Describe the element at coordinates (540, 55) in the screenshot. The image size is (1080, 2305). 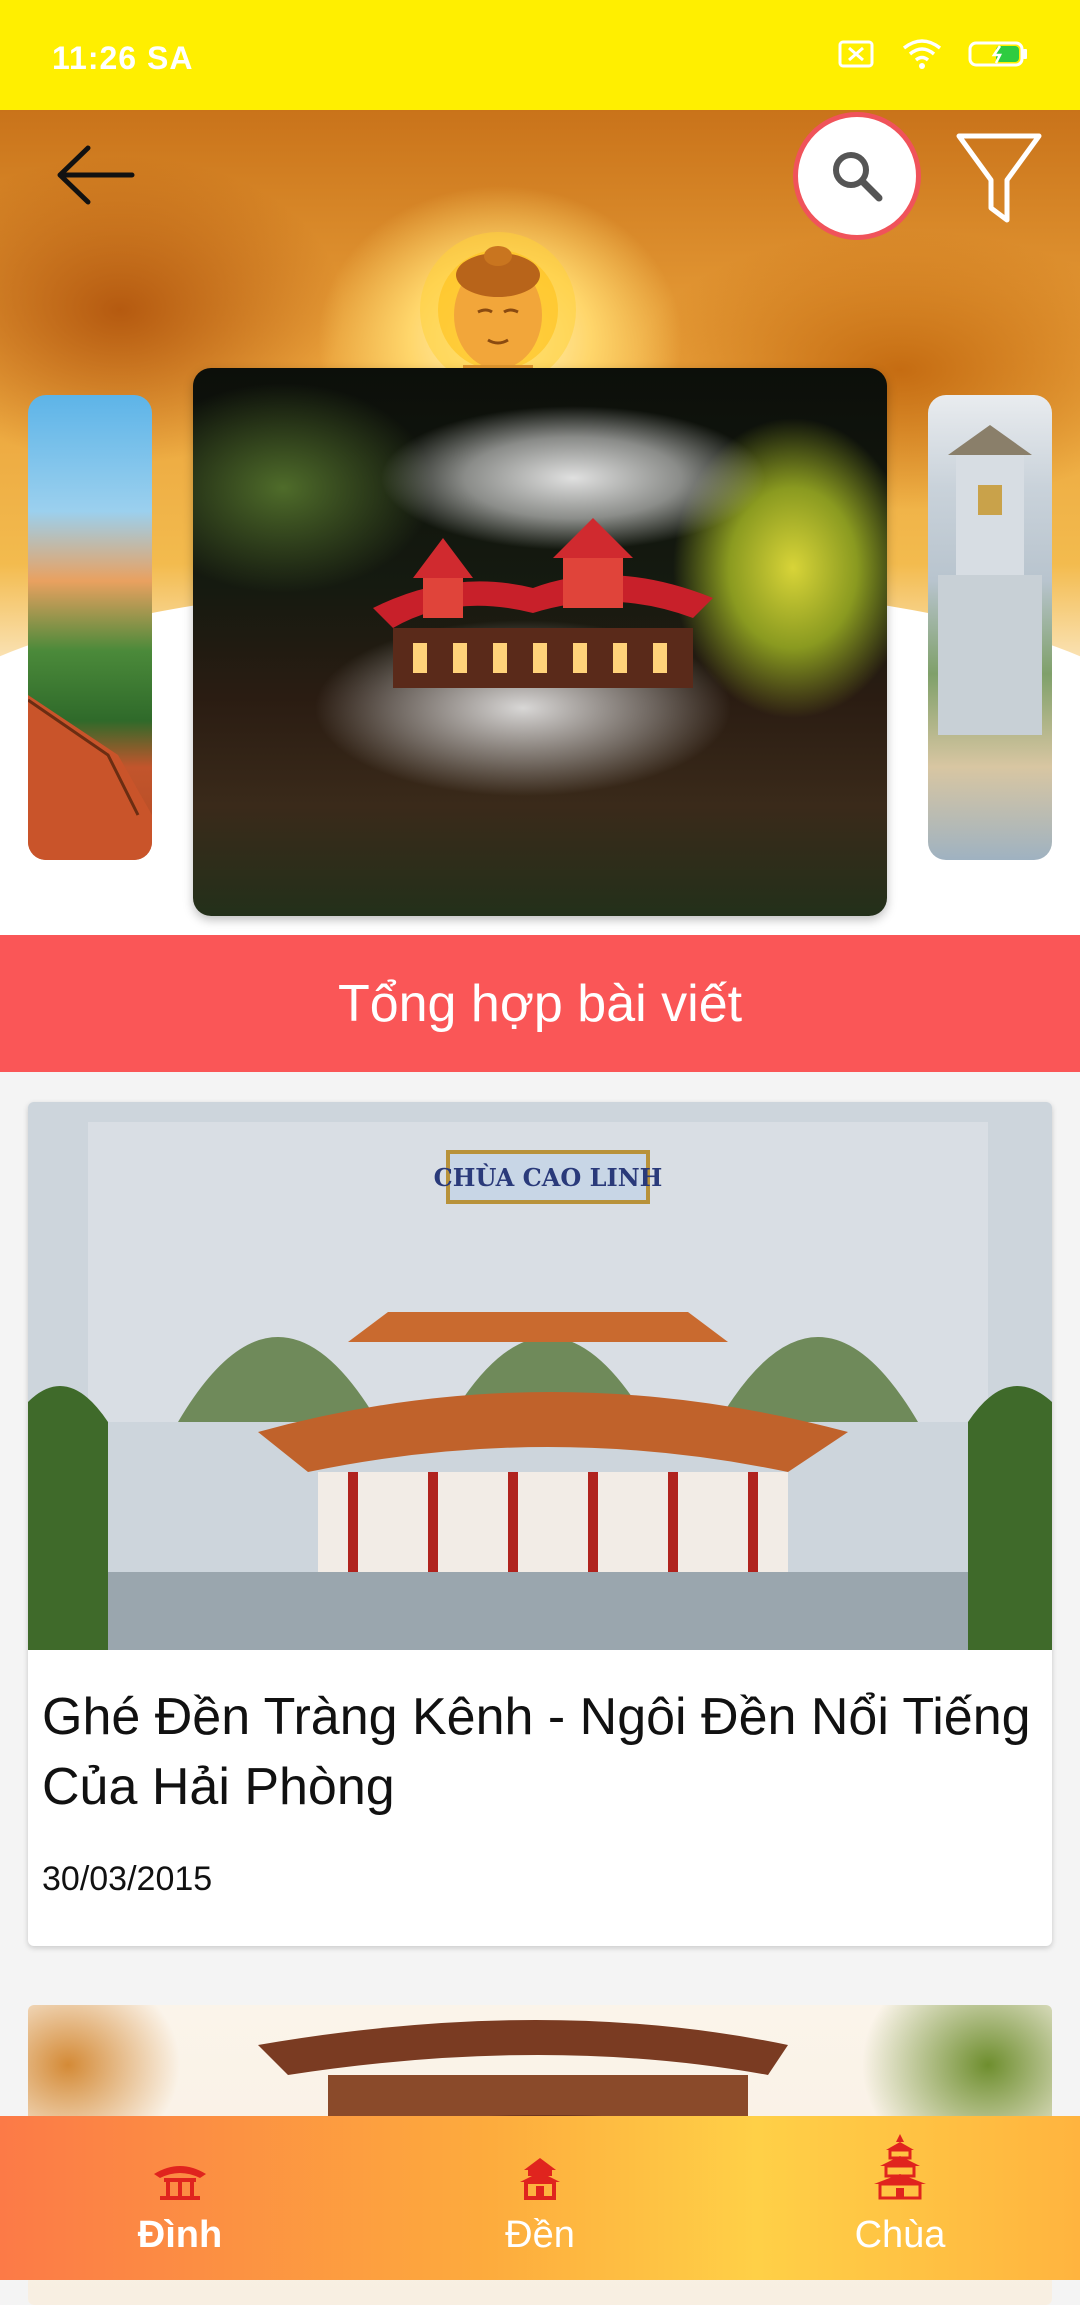
I see `status-bar: 11:26 SA` at that location.